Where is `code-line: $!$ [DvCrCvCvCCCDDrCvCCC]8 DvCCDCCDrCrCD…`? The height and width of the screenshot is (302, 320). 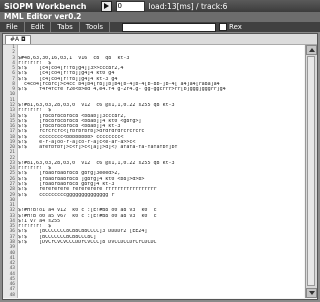 code-line: $!$ [DvCrCvCvCCCDDrCvCCC]8 DvCCDCCDrCrCD… is located at coordinates (87, 242).